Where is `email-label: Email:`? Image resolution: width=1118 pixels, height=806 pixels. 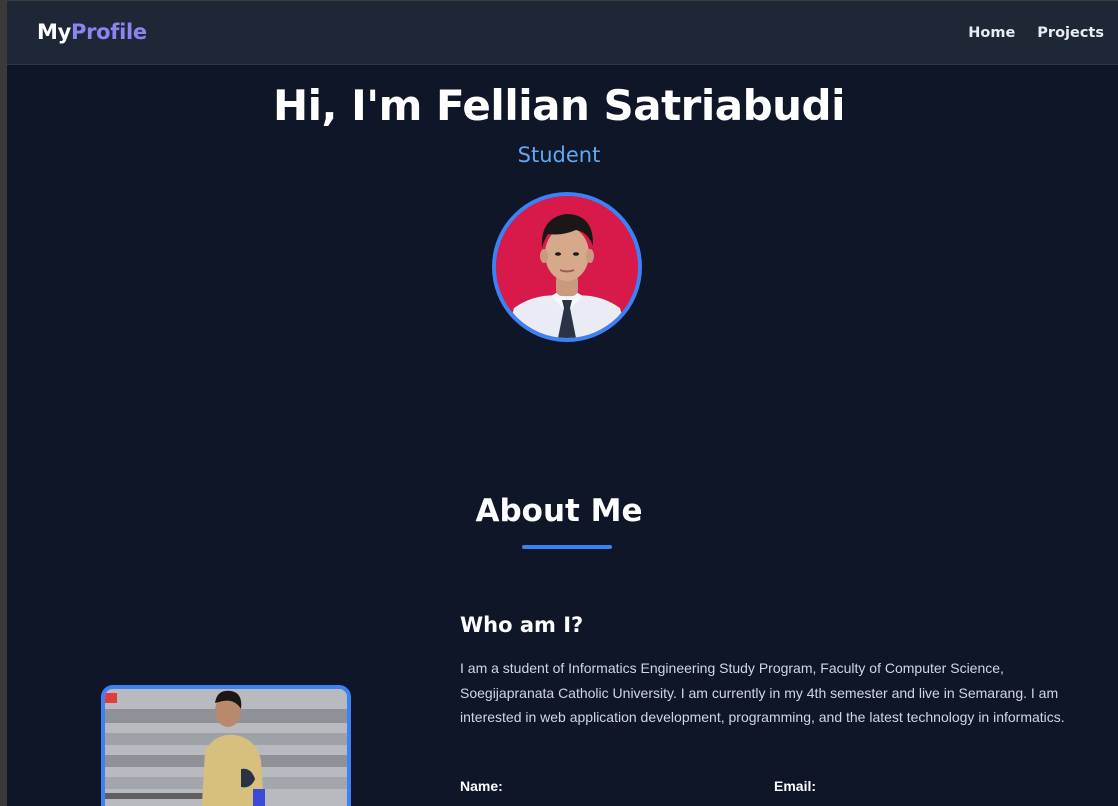 email-label: Email: is located at coordinates (795, 786).